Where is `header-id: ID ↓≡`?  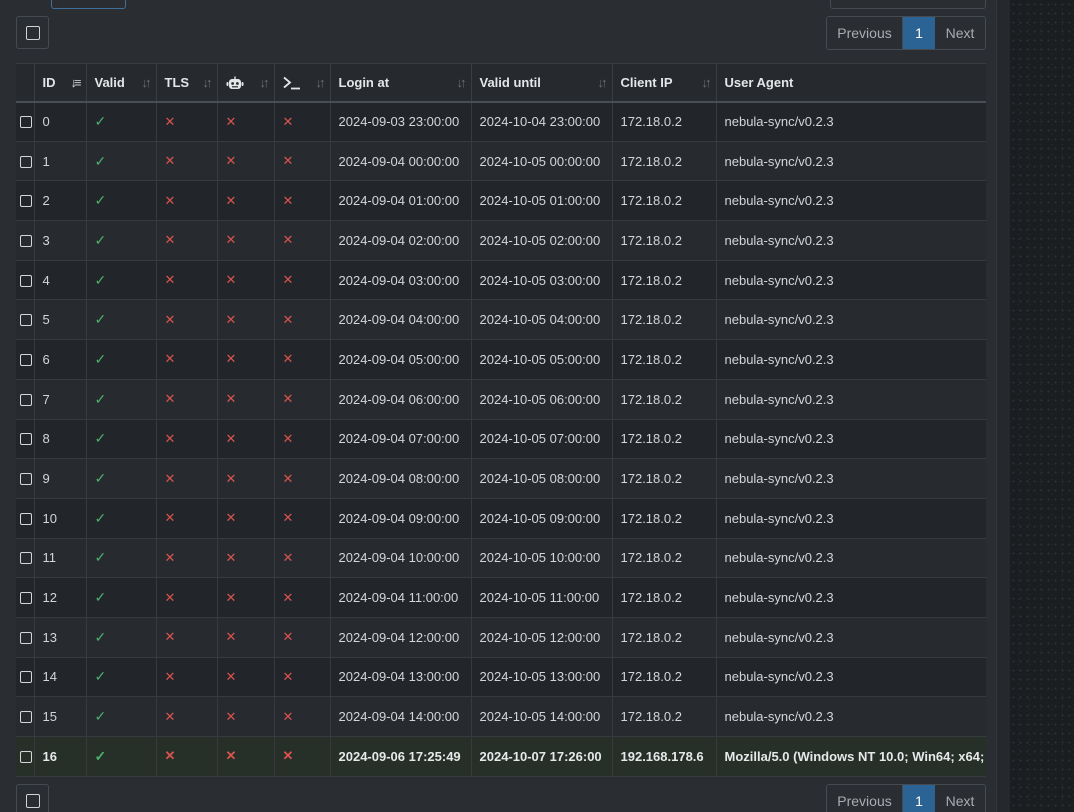
header-id: ID ↓≡ is located at coordinates (60, 83).